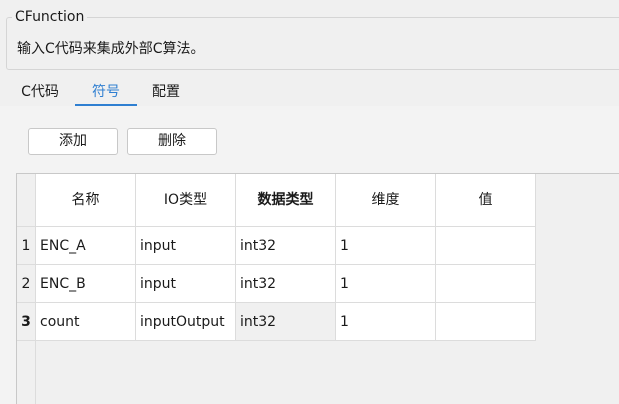 This screenshot has height=404, width=619. What do you see at coordinates (86, 284) in the screenshot?
I see `cell-name: ENC_B` at bounding box center [86, 284].